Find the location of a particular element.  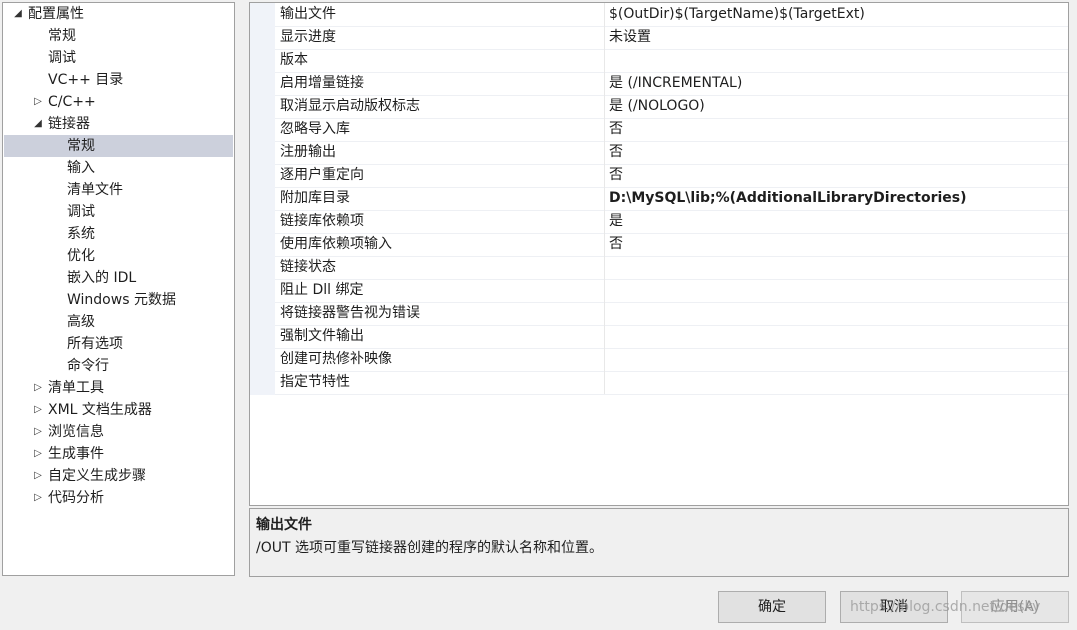

property-value: 未设置 is located at coordinates (630, 37).